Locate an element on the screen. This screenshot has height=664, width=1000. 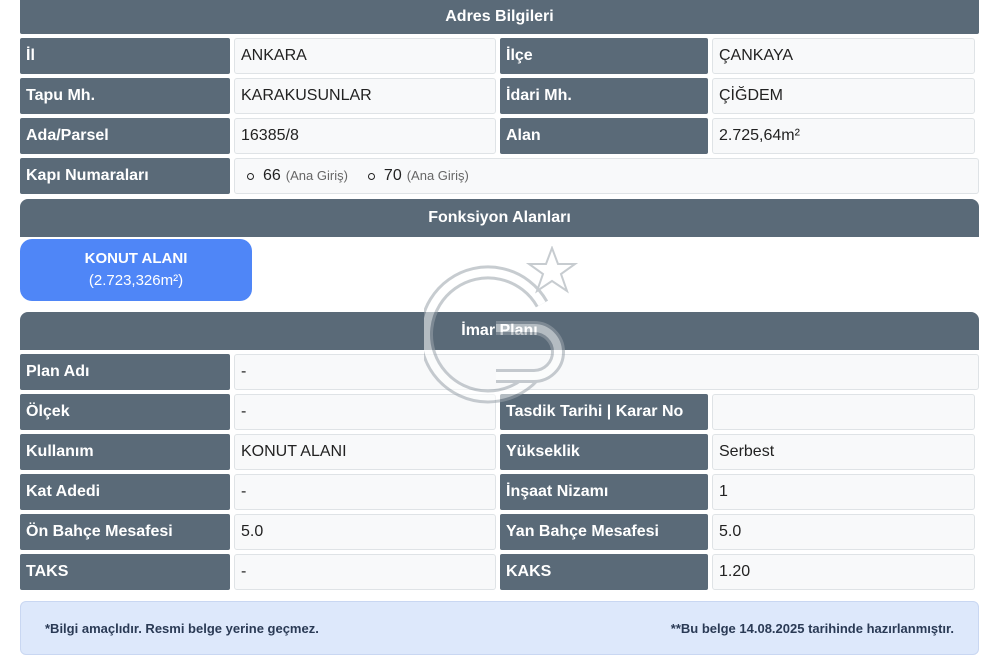
kullanim-label: Kullanım is located at coordinates (125, 452).